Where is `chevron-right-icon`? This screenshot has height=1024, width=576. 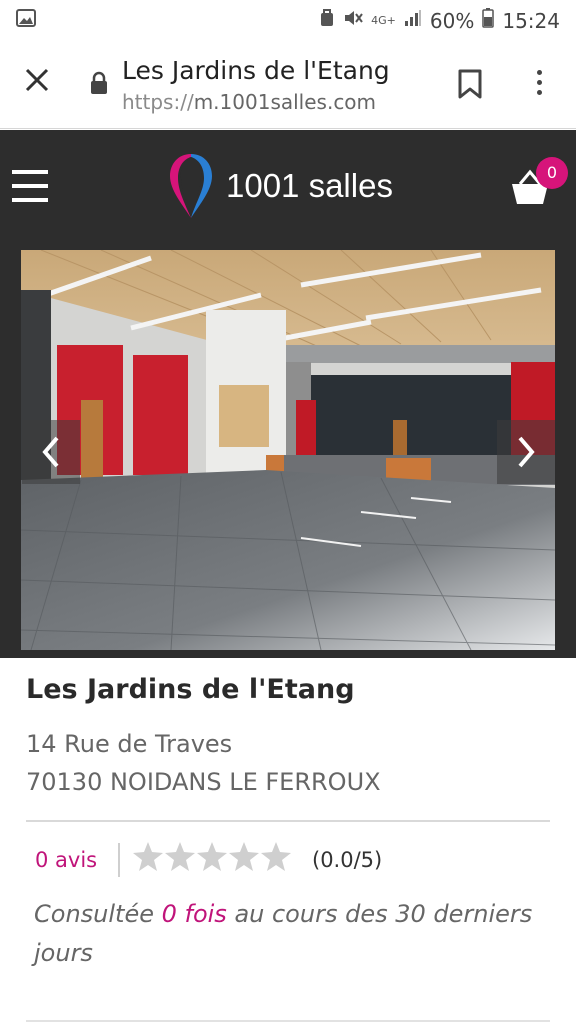
chevron-right-icon is located at coordinates (526, 452).